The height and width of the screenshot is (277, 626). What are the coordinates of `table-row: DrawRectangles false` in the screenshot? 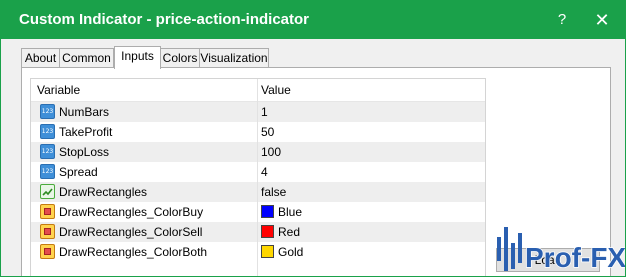 It's located at (258, 192).